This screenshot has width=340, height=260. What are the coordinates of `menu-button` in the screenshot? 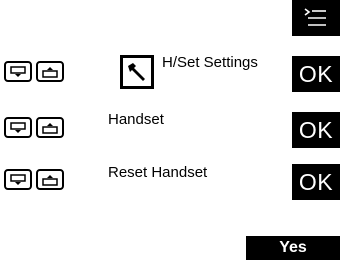 It's located at (316, 18).